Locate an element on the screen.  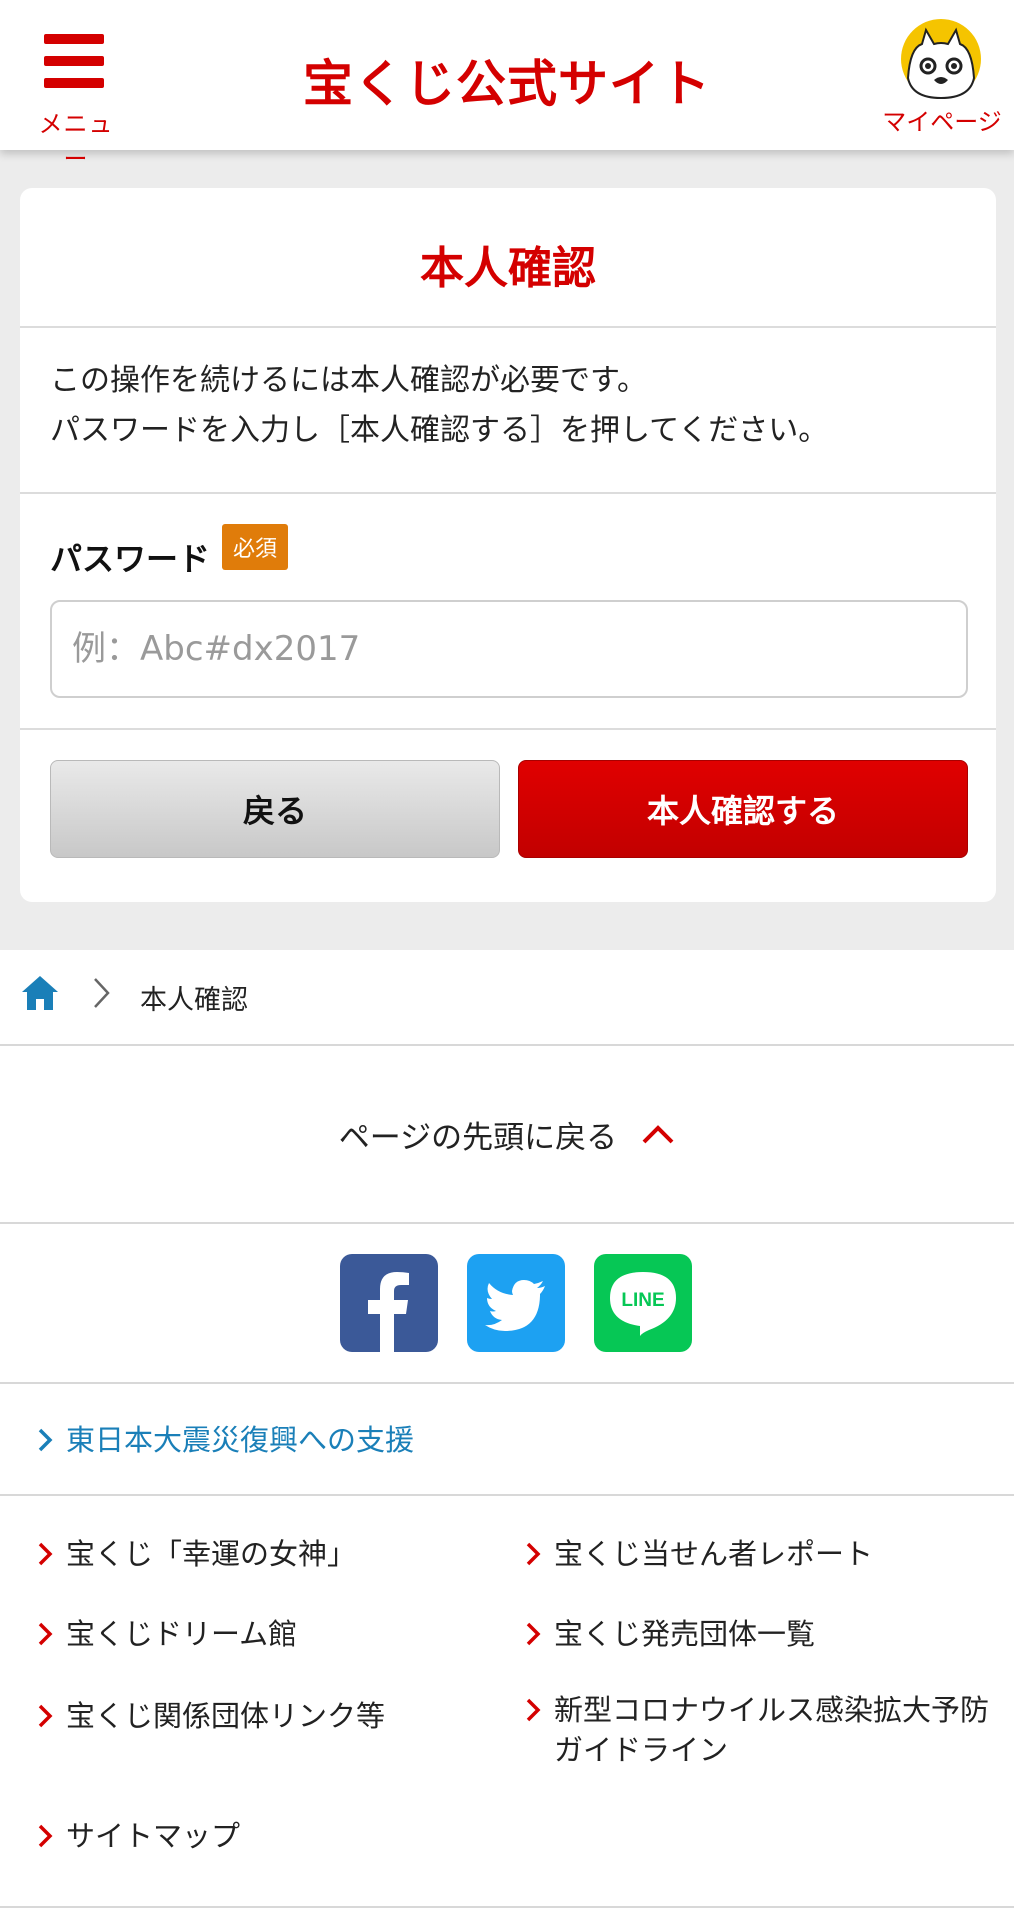
home-icon is located at coordinates (40, 993).